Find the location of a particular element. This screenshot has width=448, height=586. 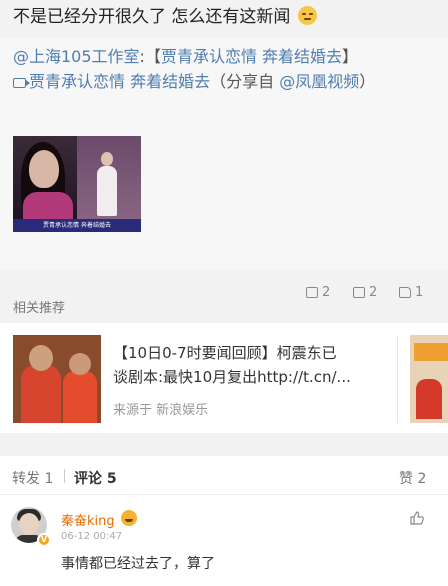

repost-count: 2 is located at coordinates (326, 292).